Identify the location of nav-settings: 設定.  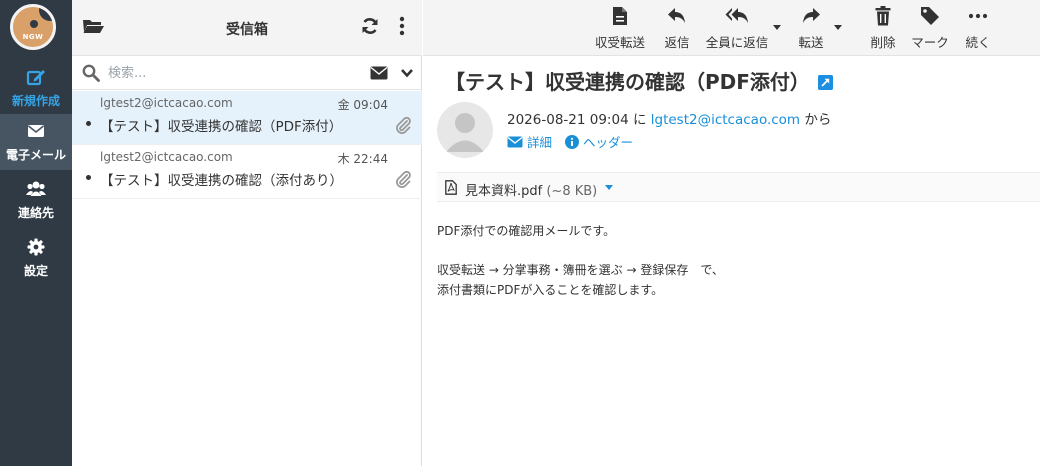
(36, 258).